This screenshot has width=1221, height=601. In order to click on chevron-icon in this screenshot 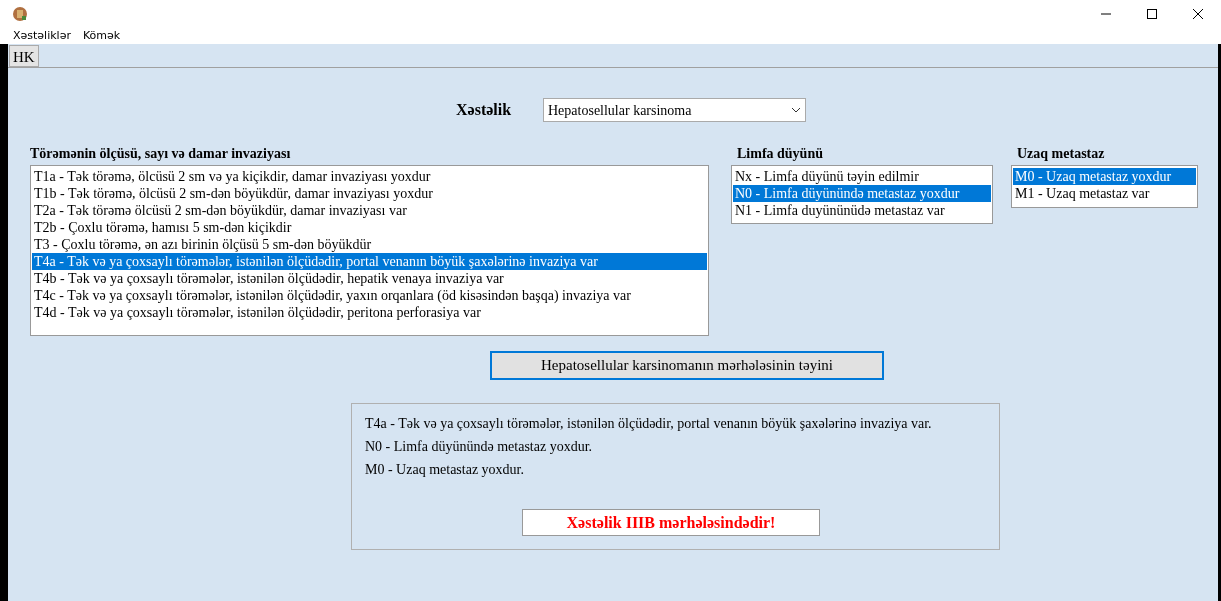, I will do `click(796, 110)`.